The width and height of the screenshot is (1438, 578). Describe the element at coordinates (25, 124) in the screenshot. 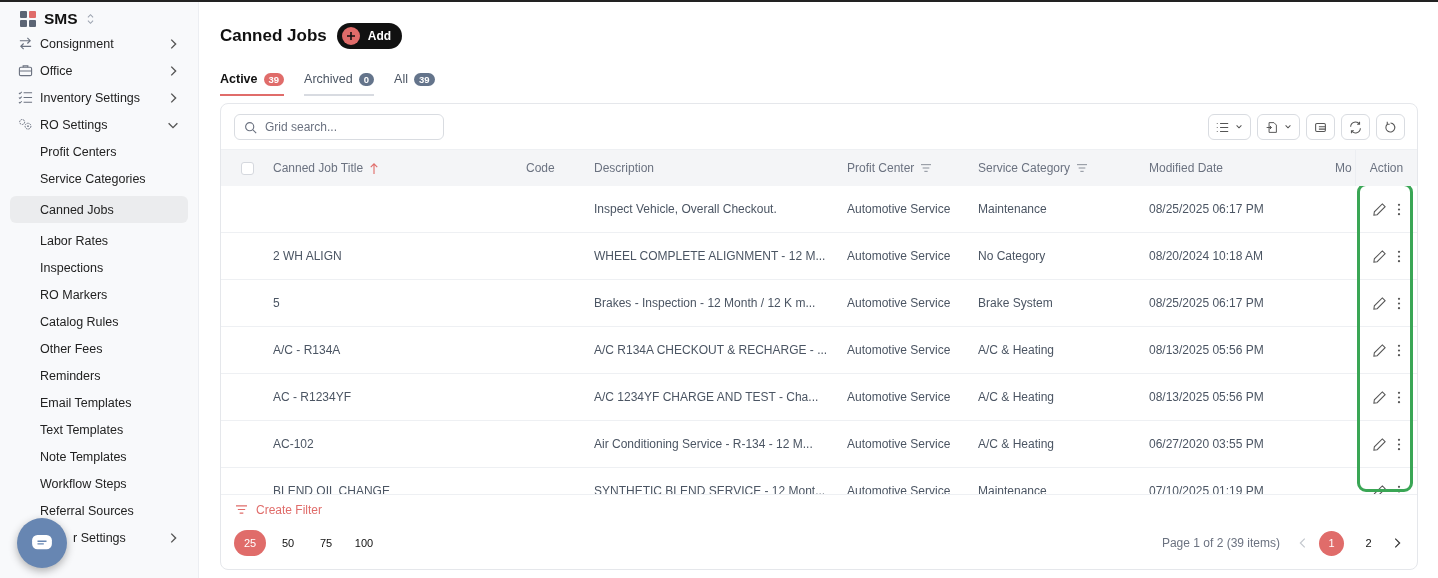

I see `gears-icon` at that location.